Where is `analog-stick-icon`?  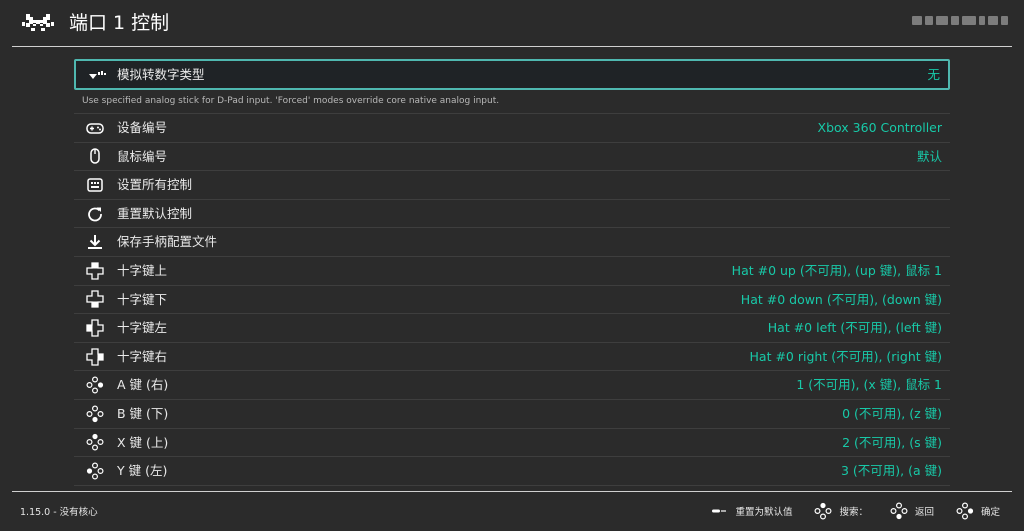
analog-stick-icon is located at coordinates (97, 74).